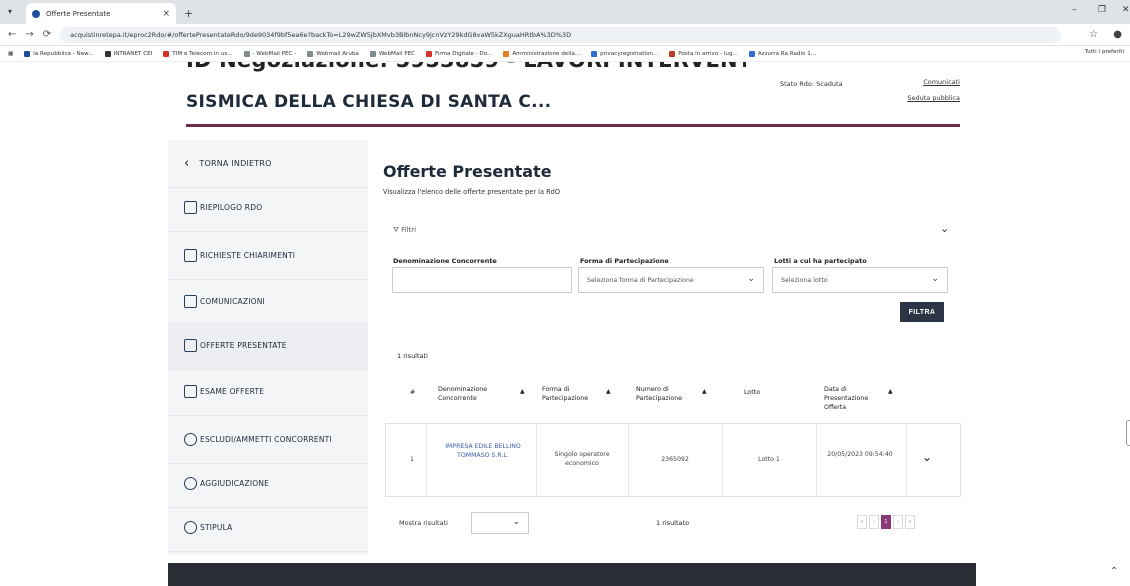 The height and width of the screenshot is (586, 1130). What do you see at coordinates (268, 440) in the screenshot?
I see `sidebar-item-escludi: ESCLUDI/AMMETTI CONCORRENTI` at bounding box center [268, 440].